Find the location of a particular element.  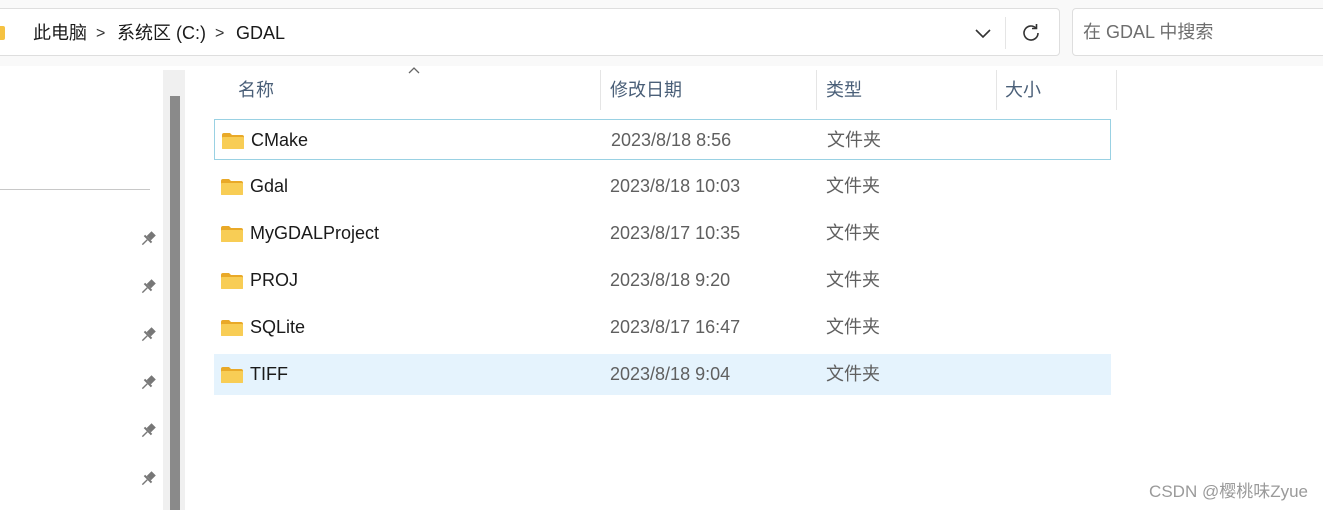

column-header-size: 大小 is located at coordinates (1023, 90).